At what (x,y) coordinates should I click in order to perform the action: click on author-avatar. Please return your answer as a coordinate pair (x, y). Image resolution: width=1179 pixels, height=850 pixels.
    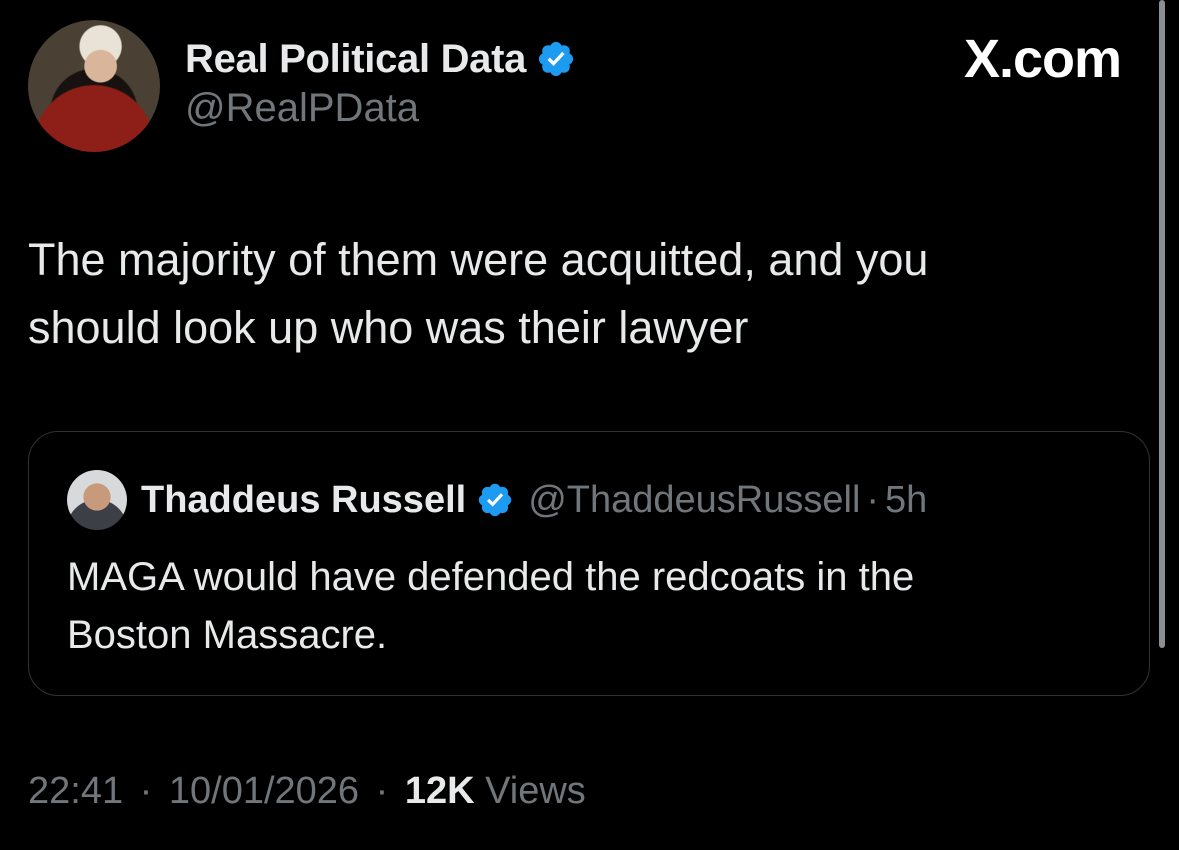
    Looking at the image, I should click on (94, 86).